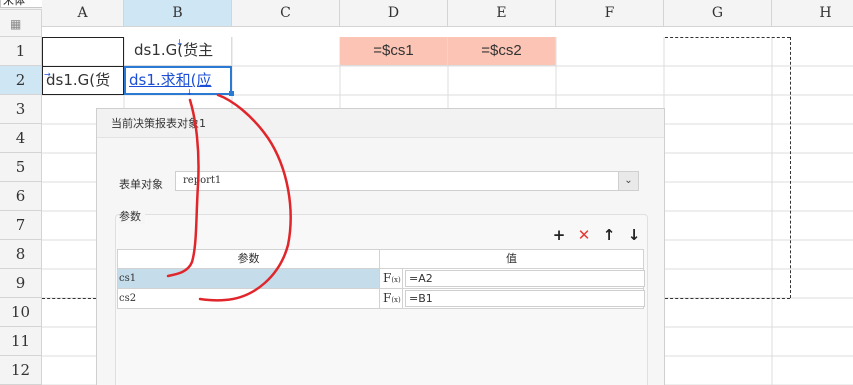 The width and height of the screenshot is (853, 385). What do you see at coordinates (525, 298) in the screenshot?
I see `param-value-input: =B1` at bounding box center [525, 298].